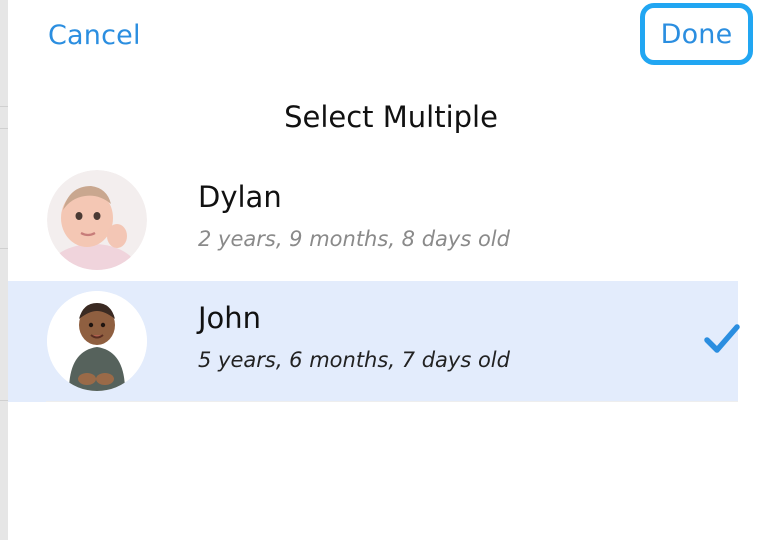 Image resolution: width=764 pixels, height=540 pixels. What do you see at coordinates (97, 220) in the screenshot?
I see `child-avatar-dylan` at bounding box center [97, 220].